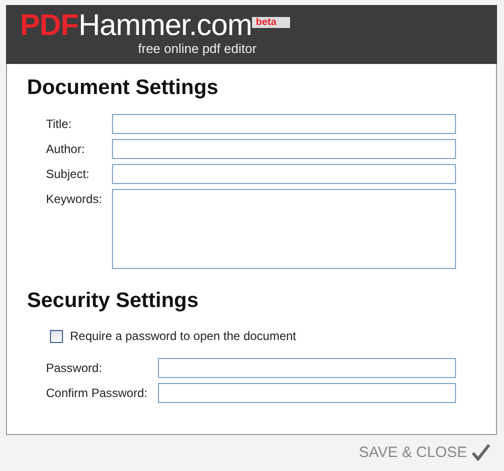 This screenshot has width=504, height=471. Describe the element at coordinates (75, 199) in the screenshot. I see `field-label: Keywords:` at that location.